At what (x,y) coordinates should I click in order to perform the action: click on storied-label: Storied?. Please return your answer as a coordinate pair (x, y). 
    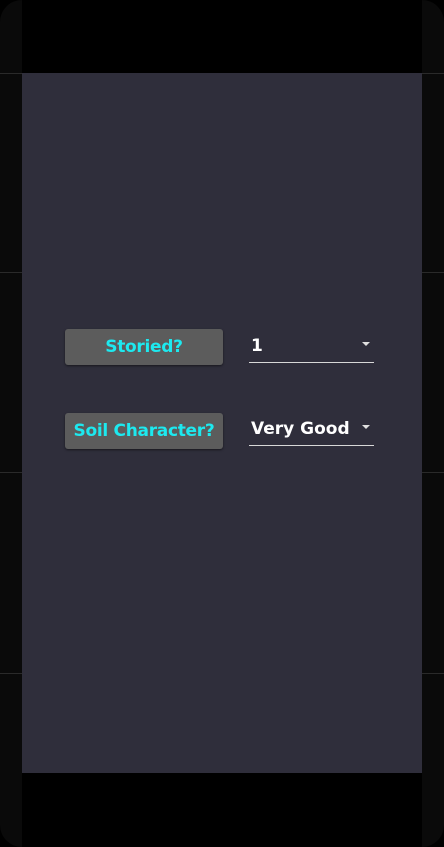
    Looking at the image, I should click on (144, 347).